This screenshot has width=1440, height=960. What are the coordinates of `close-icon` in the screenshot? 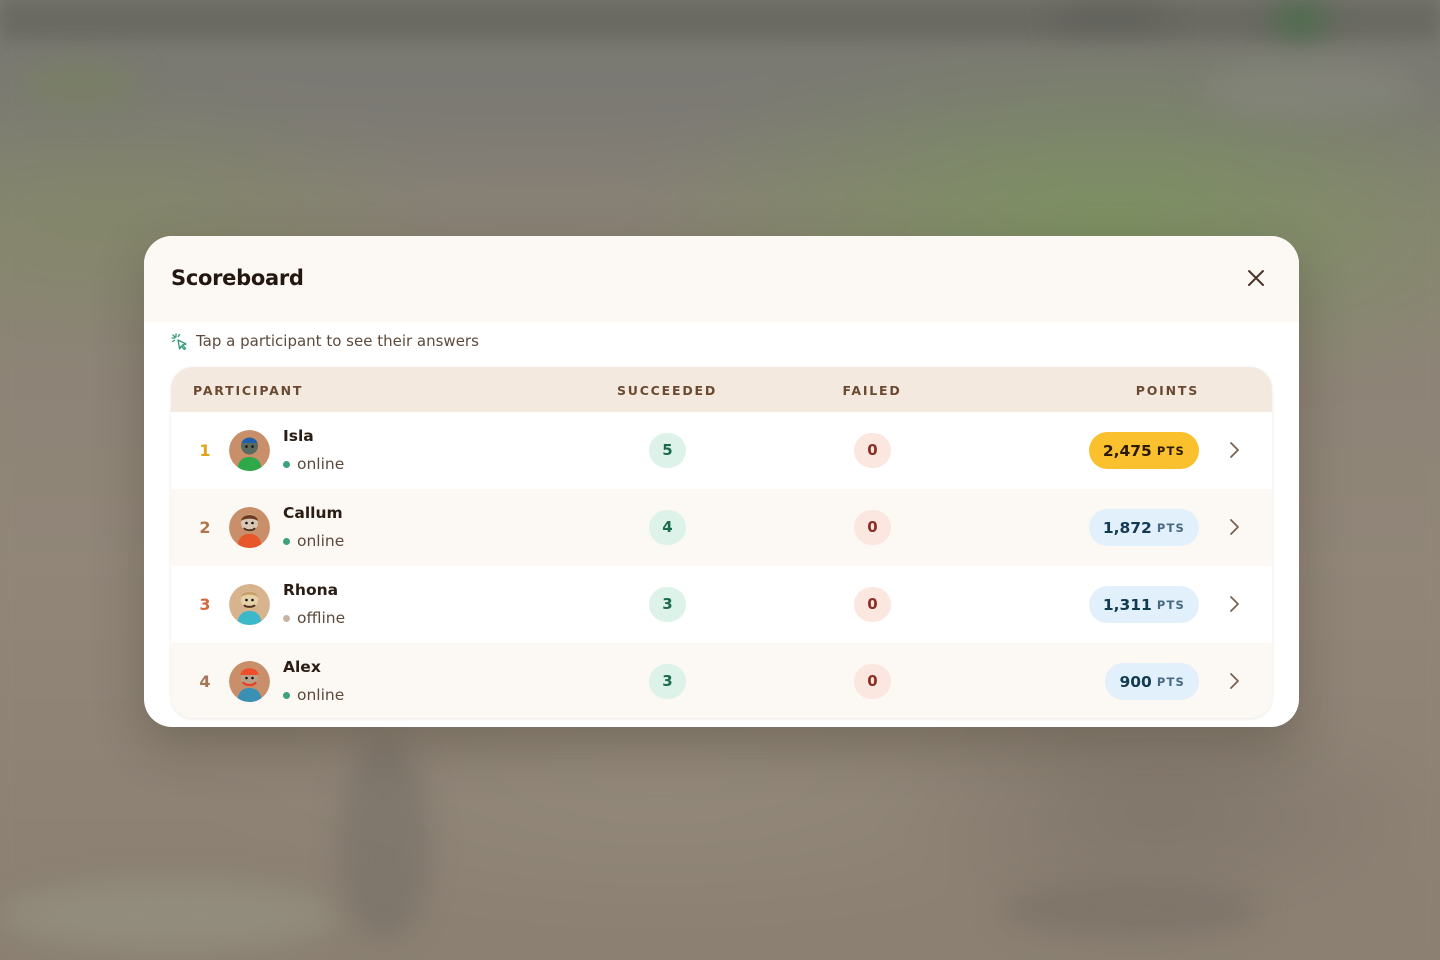 It's located at (1256, 278).